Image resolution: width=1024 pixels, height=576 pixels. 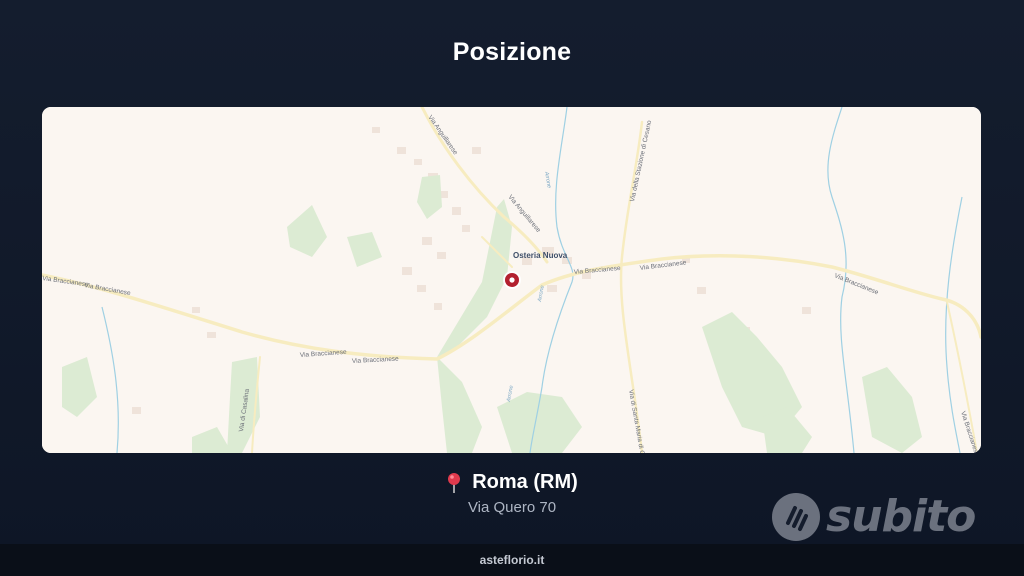 I want to click on footer-site: asteflorio.it, so click(x=512, y=560).